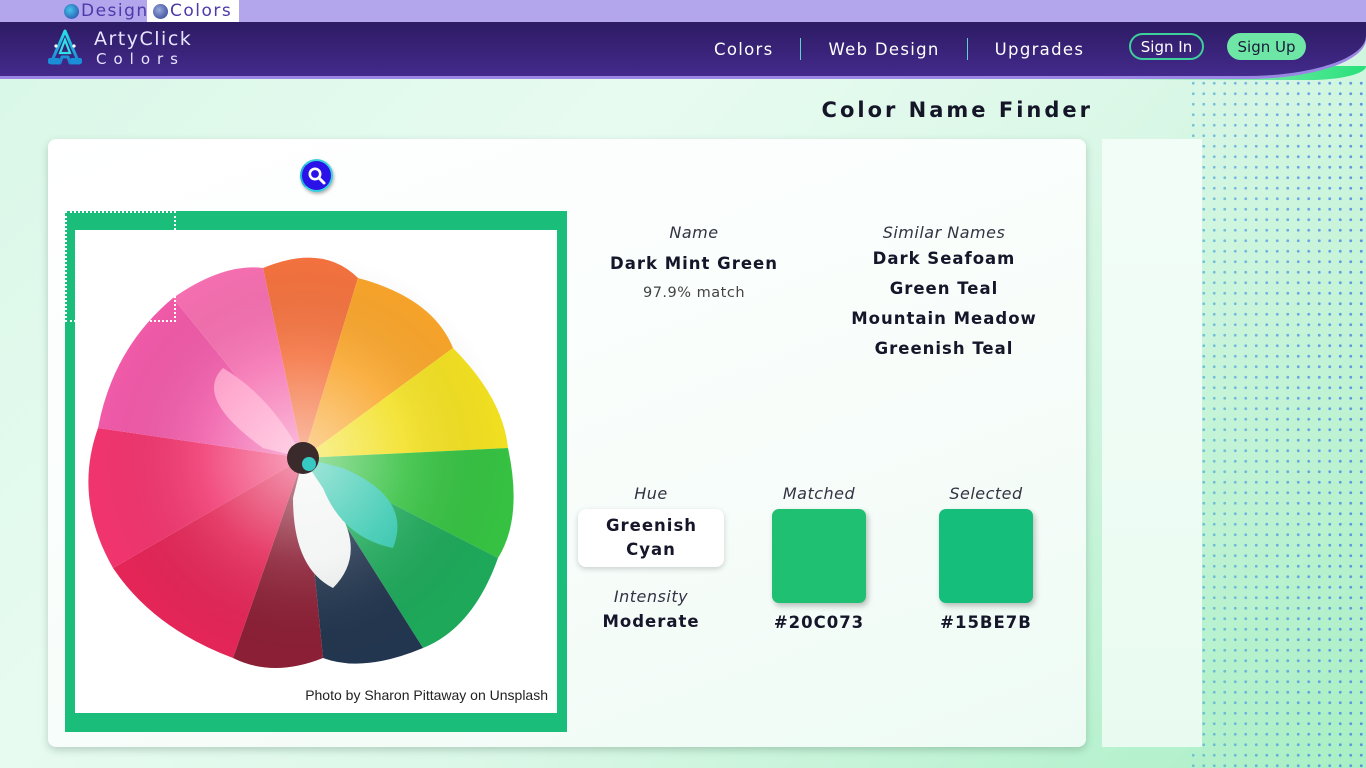 The height and width of the screenshot is (768, 1366). Describe the element at coordinates (819, 622) in the screenshot. I see `matched-hex-value: #20C073` at that location.